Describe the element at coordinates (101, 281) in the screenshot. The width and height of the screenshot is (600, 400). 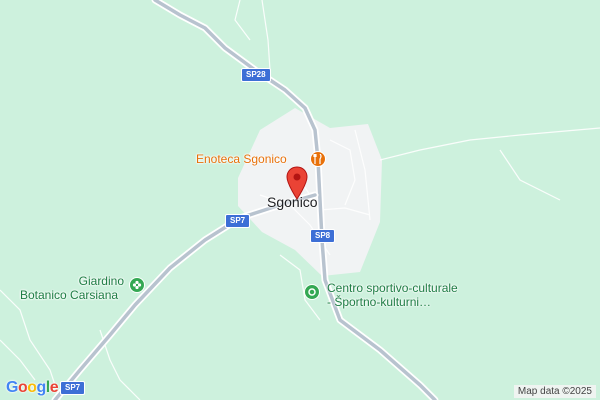
I see `poi-label-giardino-line1: Giardino` at that location.